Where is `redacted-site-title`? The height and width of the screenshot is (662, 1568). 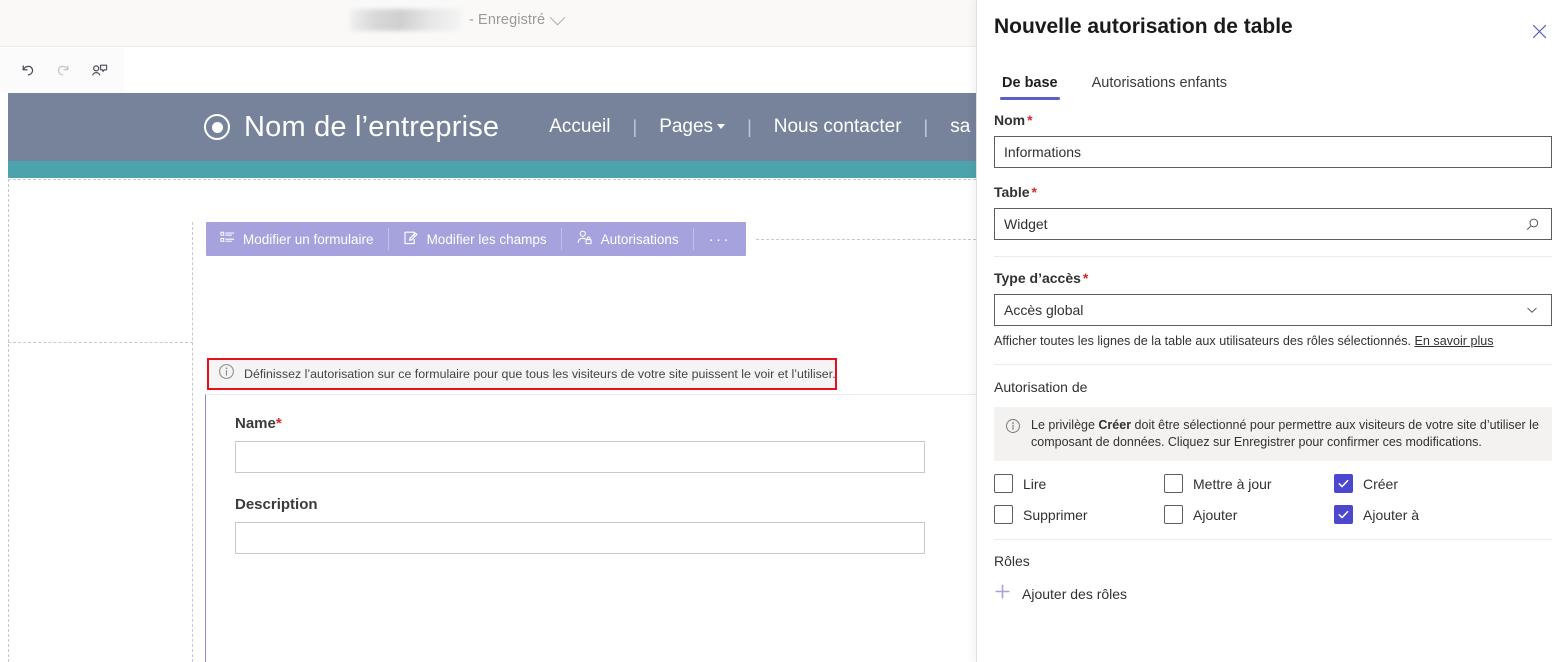 redacted-site-title is located at coordinates (406, 20).